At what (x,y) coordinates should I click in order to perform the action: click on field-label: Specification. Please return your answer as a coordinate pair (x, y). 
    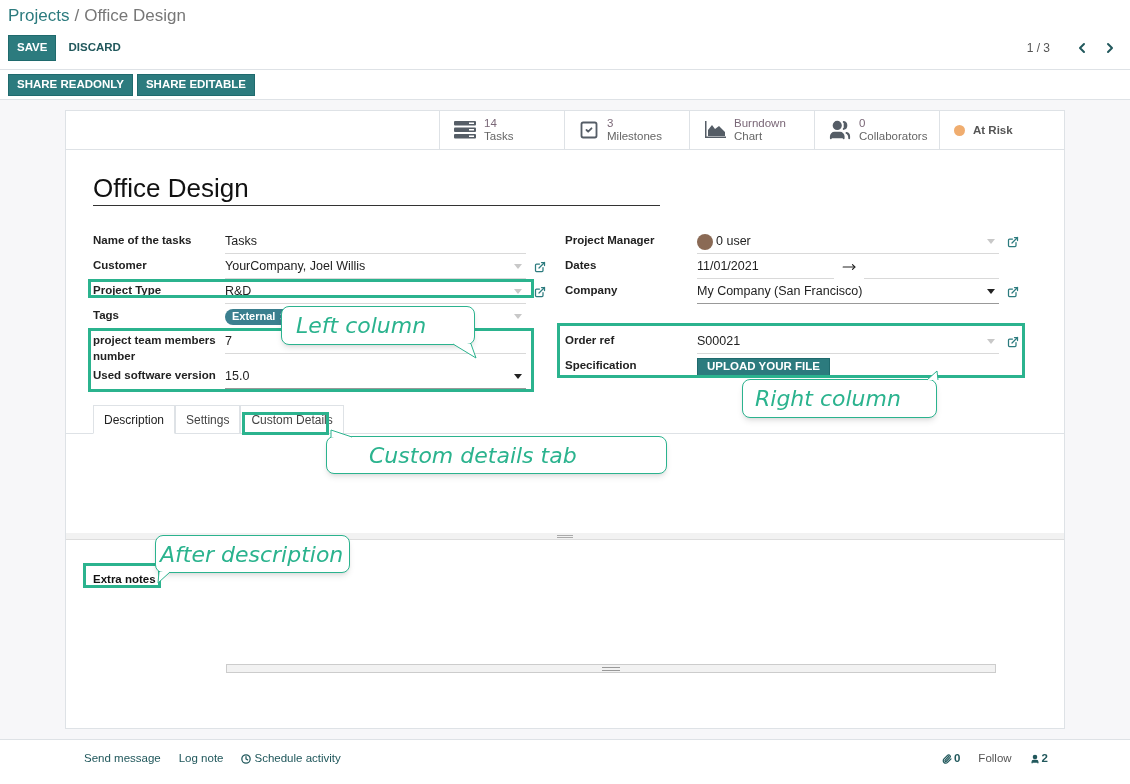
    Looking at the image, I should click on (601, 365).